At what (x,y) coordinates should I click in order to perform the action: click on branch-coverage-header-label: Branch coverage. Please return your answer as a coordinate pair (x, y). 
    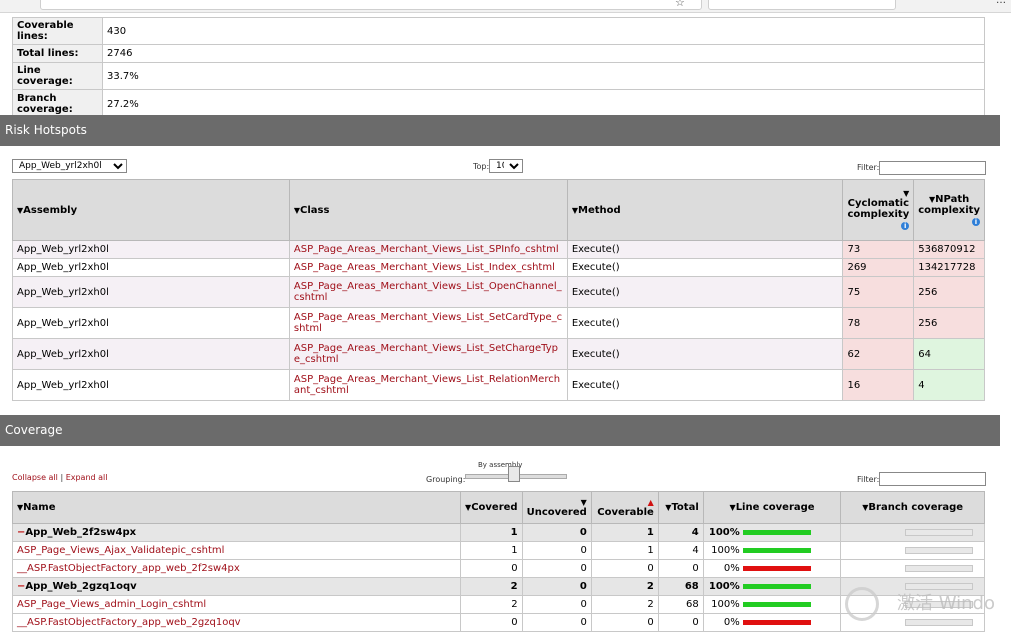
    Looking at the image, I should click on (916, 507).